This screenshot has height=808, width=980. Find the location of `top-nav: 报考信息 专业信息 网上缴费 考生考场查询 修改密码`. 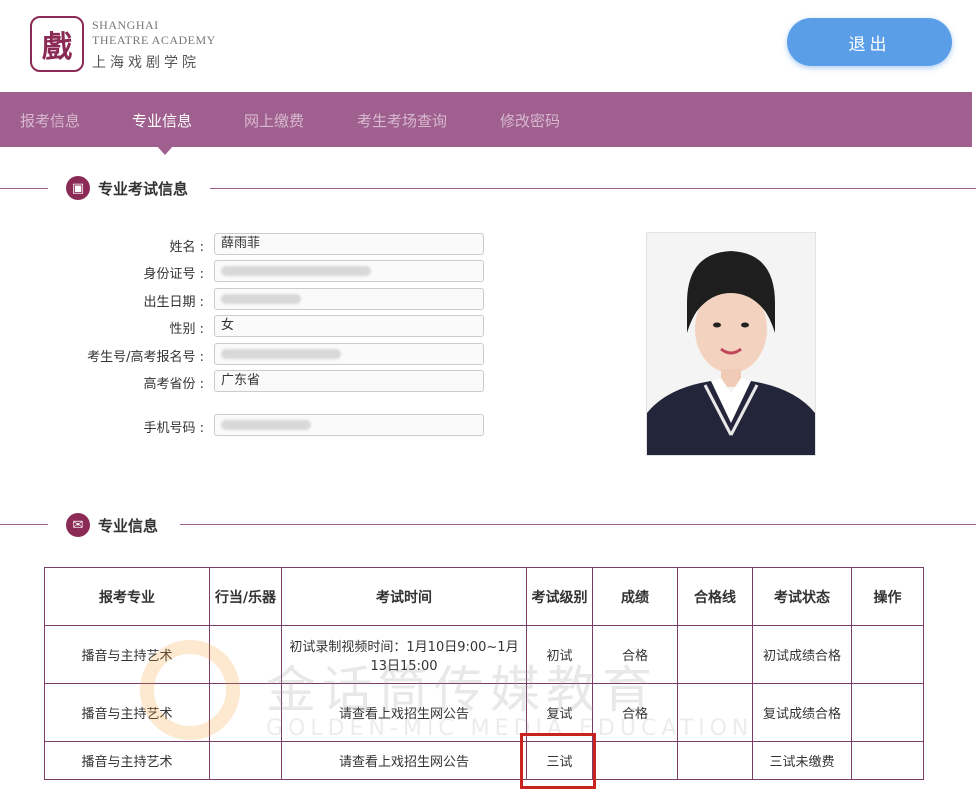

top-nav: 报考信息 专业信息 网上缴费 考生考场查询 修改密码 is located at coordinates (486, 119).